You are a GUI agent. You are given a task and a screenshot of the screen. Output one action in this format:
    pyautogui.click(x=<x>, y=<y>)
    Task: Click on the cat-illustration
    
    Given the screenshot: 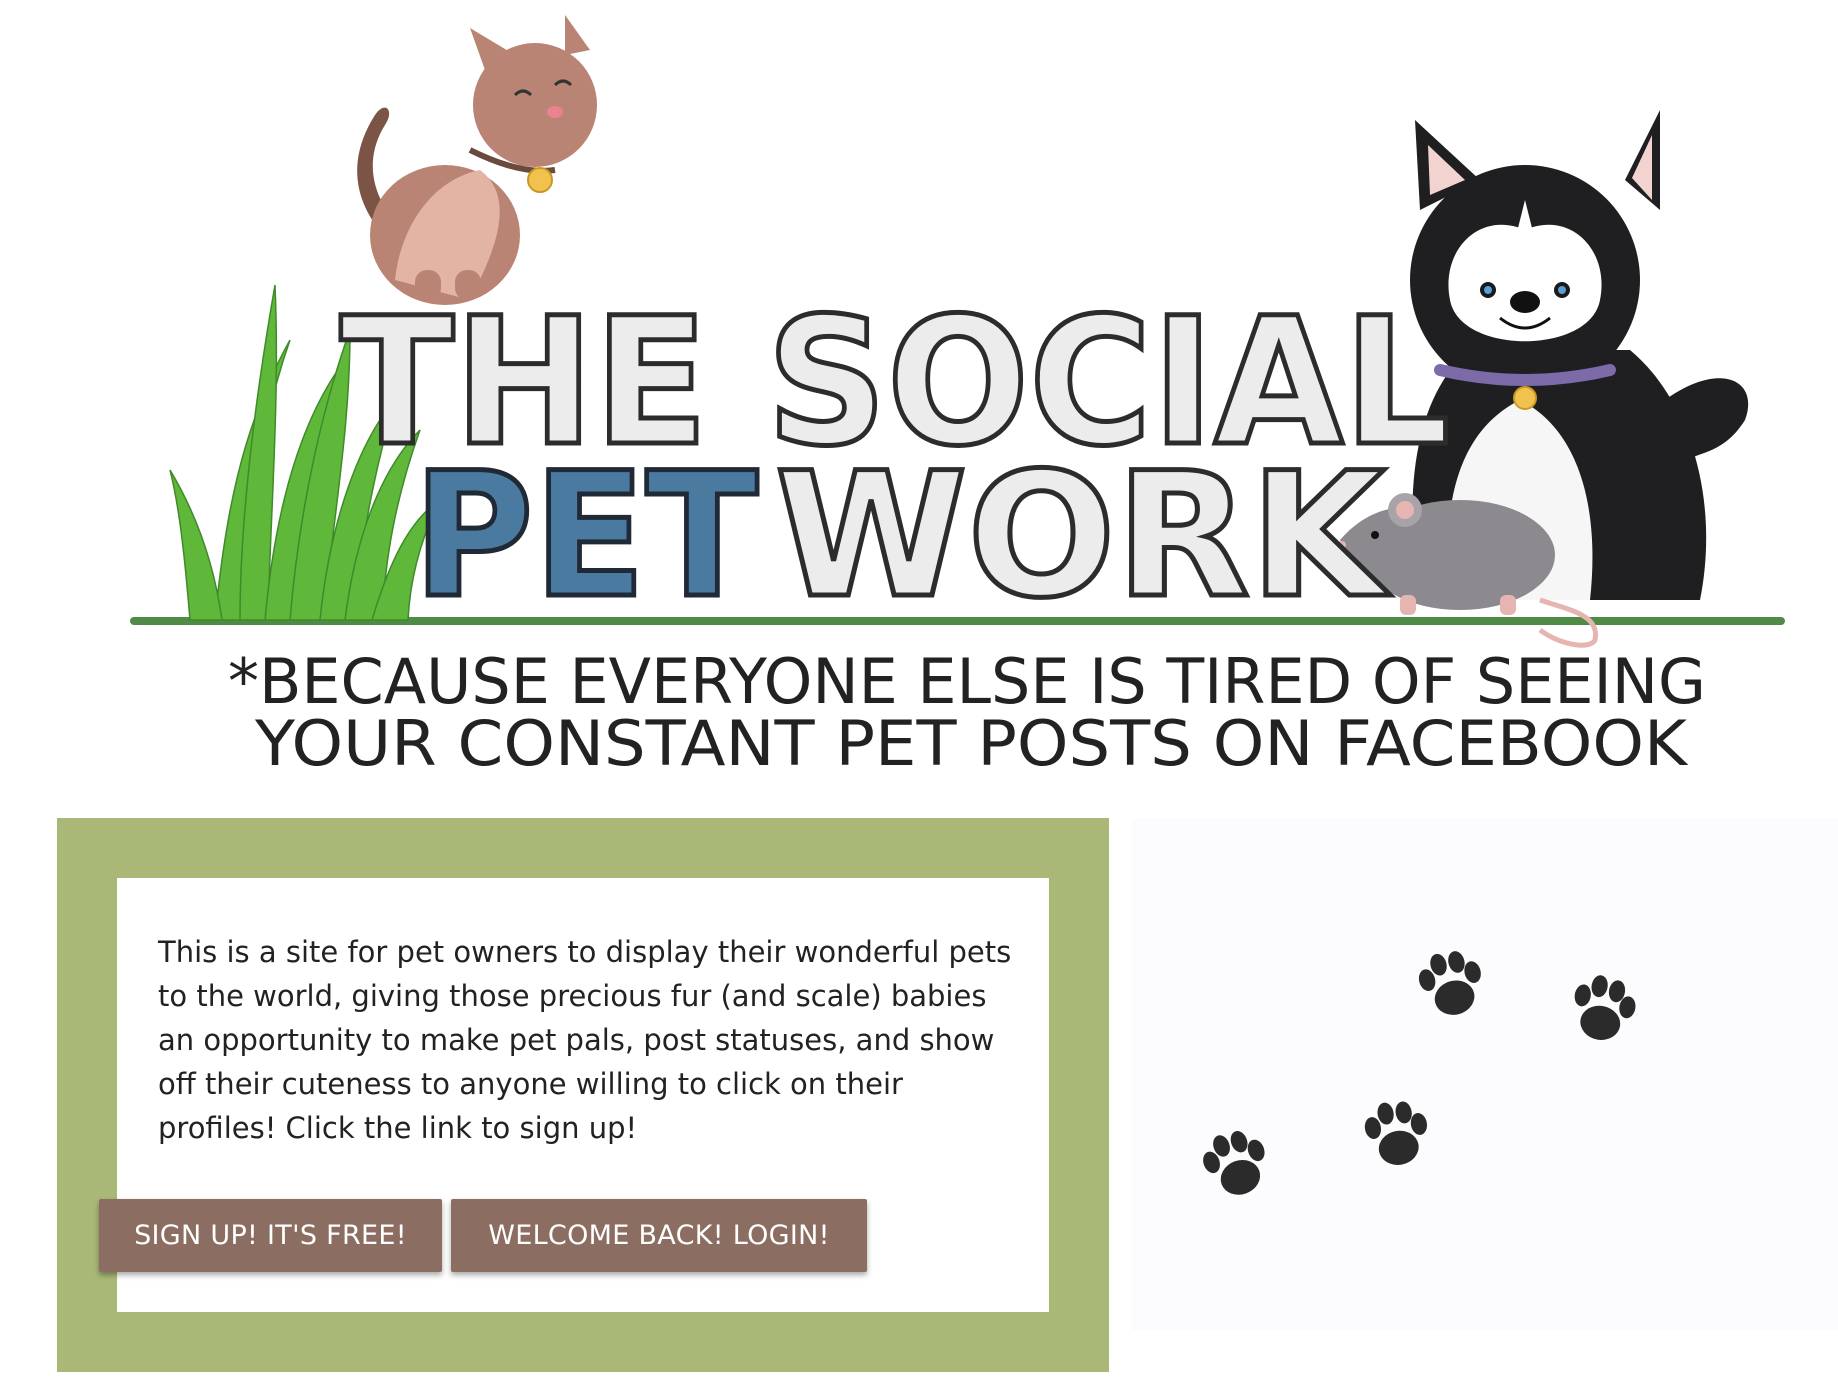 What is the action you would take?
    pyautogui.click(x=477, y=160)
    